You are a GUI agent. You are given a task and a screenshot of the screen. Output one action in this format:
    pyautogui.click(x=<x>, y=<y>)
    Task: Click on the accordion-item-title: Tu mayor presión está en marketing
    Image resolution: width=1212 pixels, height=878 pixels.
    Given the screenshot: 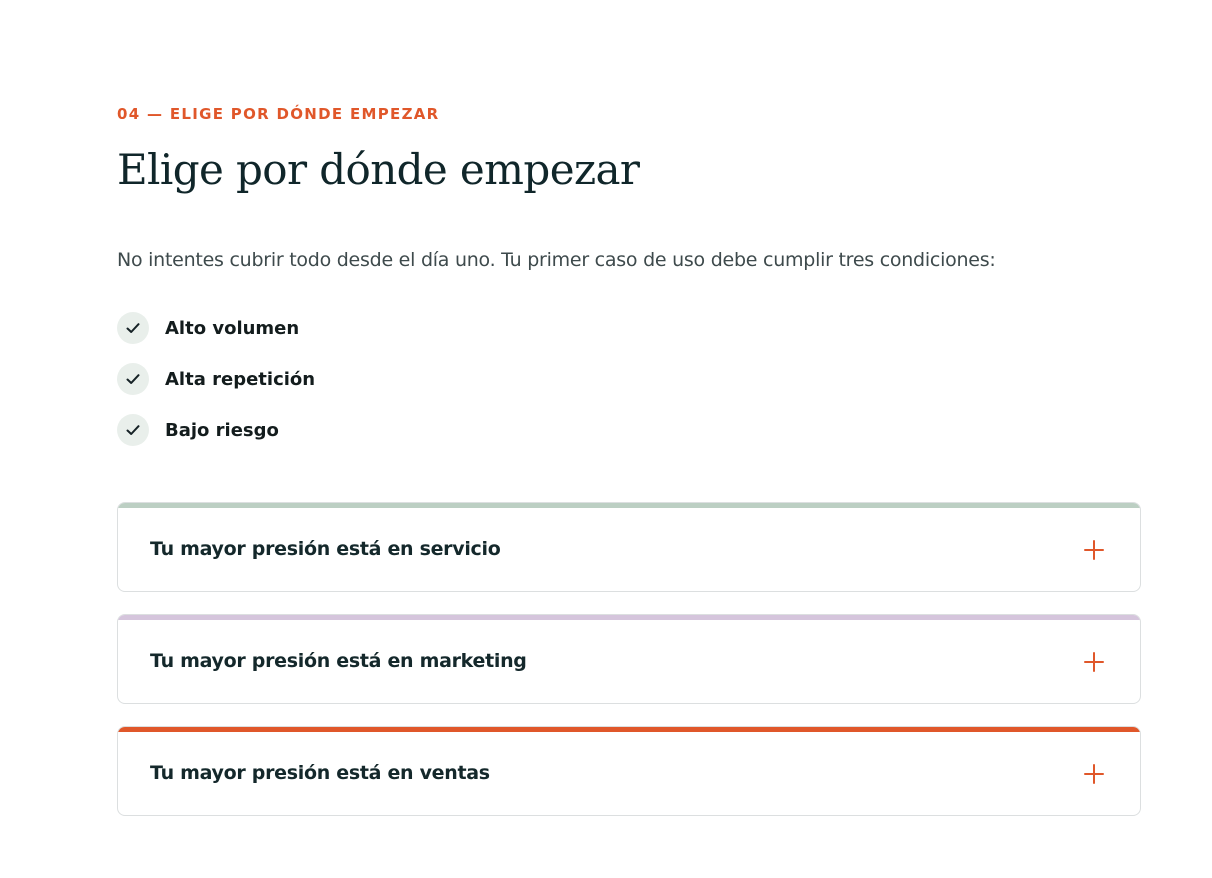 What is the action you would take?
    pyautogui.click(x=338, y=661)
    